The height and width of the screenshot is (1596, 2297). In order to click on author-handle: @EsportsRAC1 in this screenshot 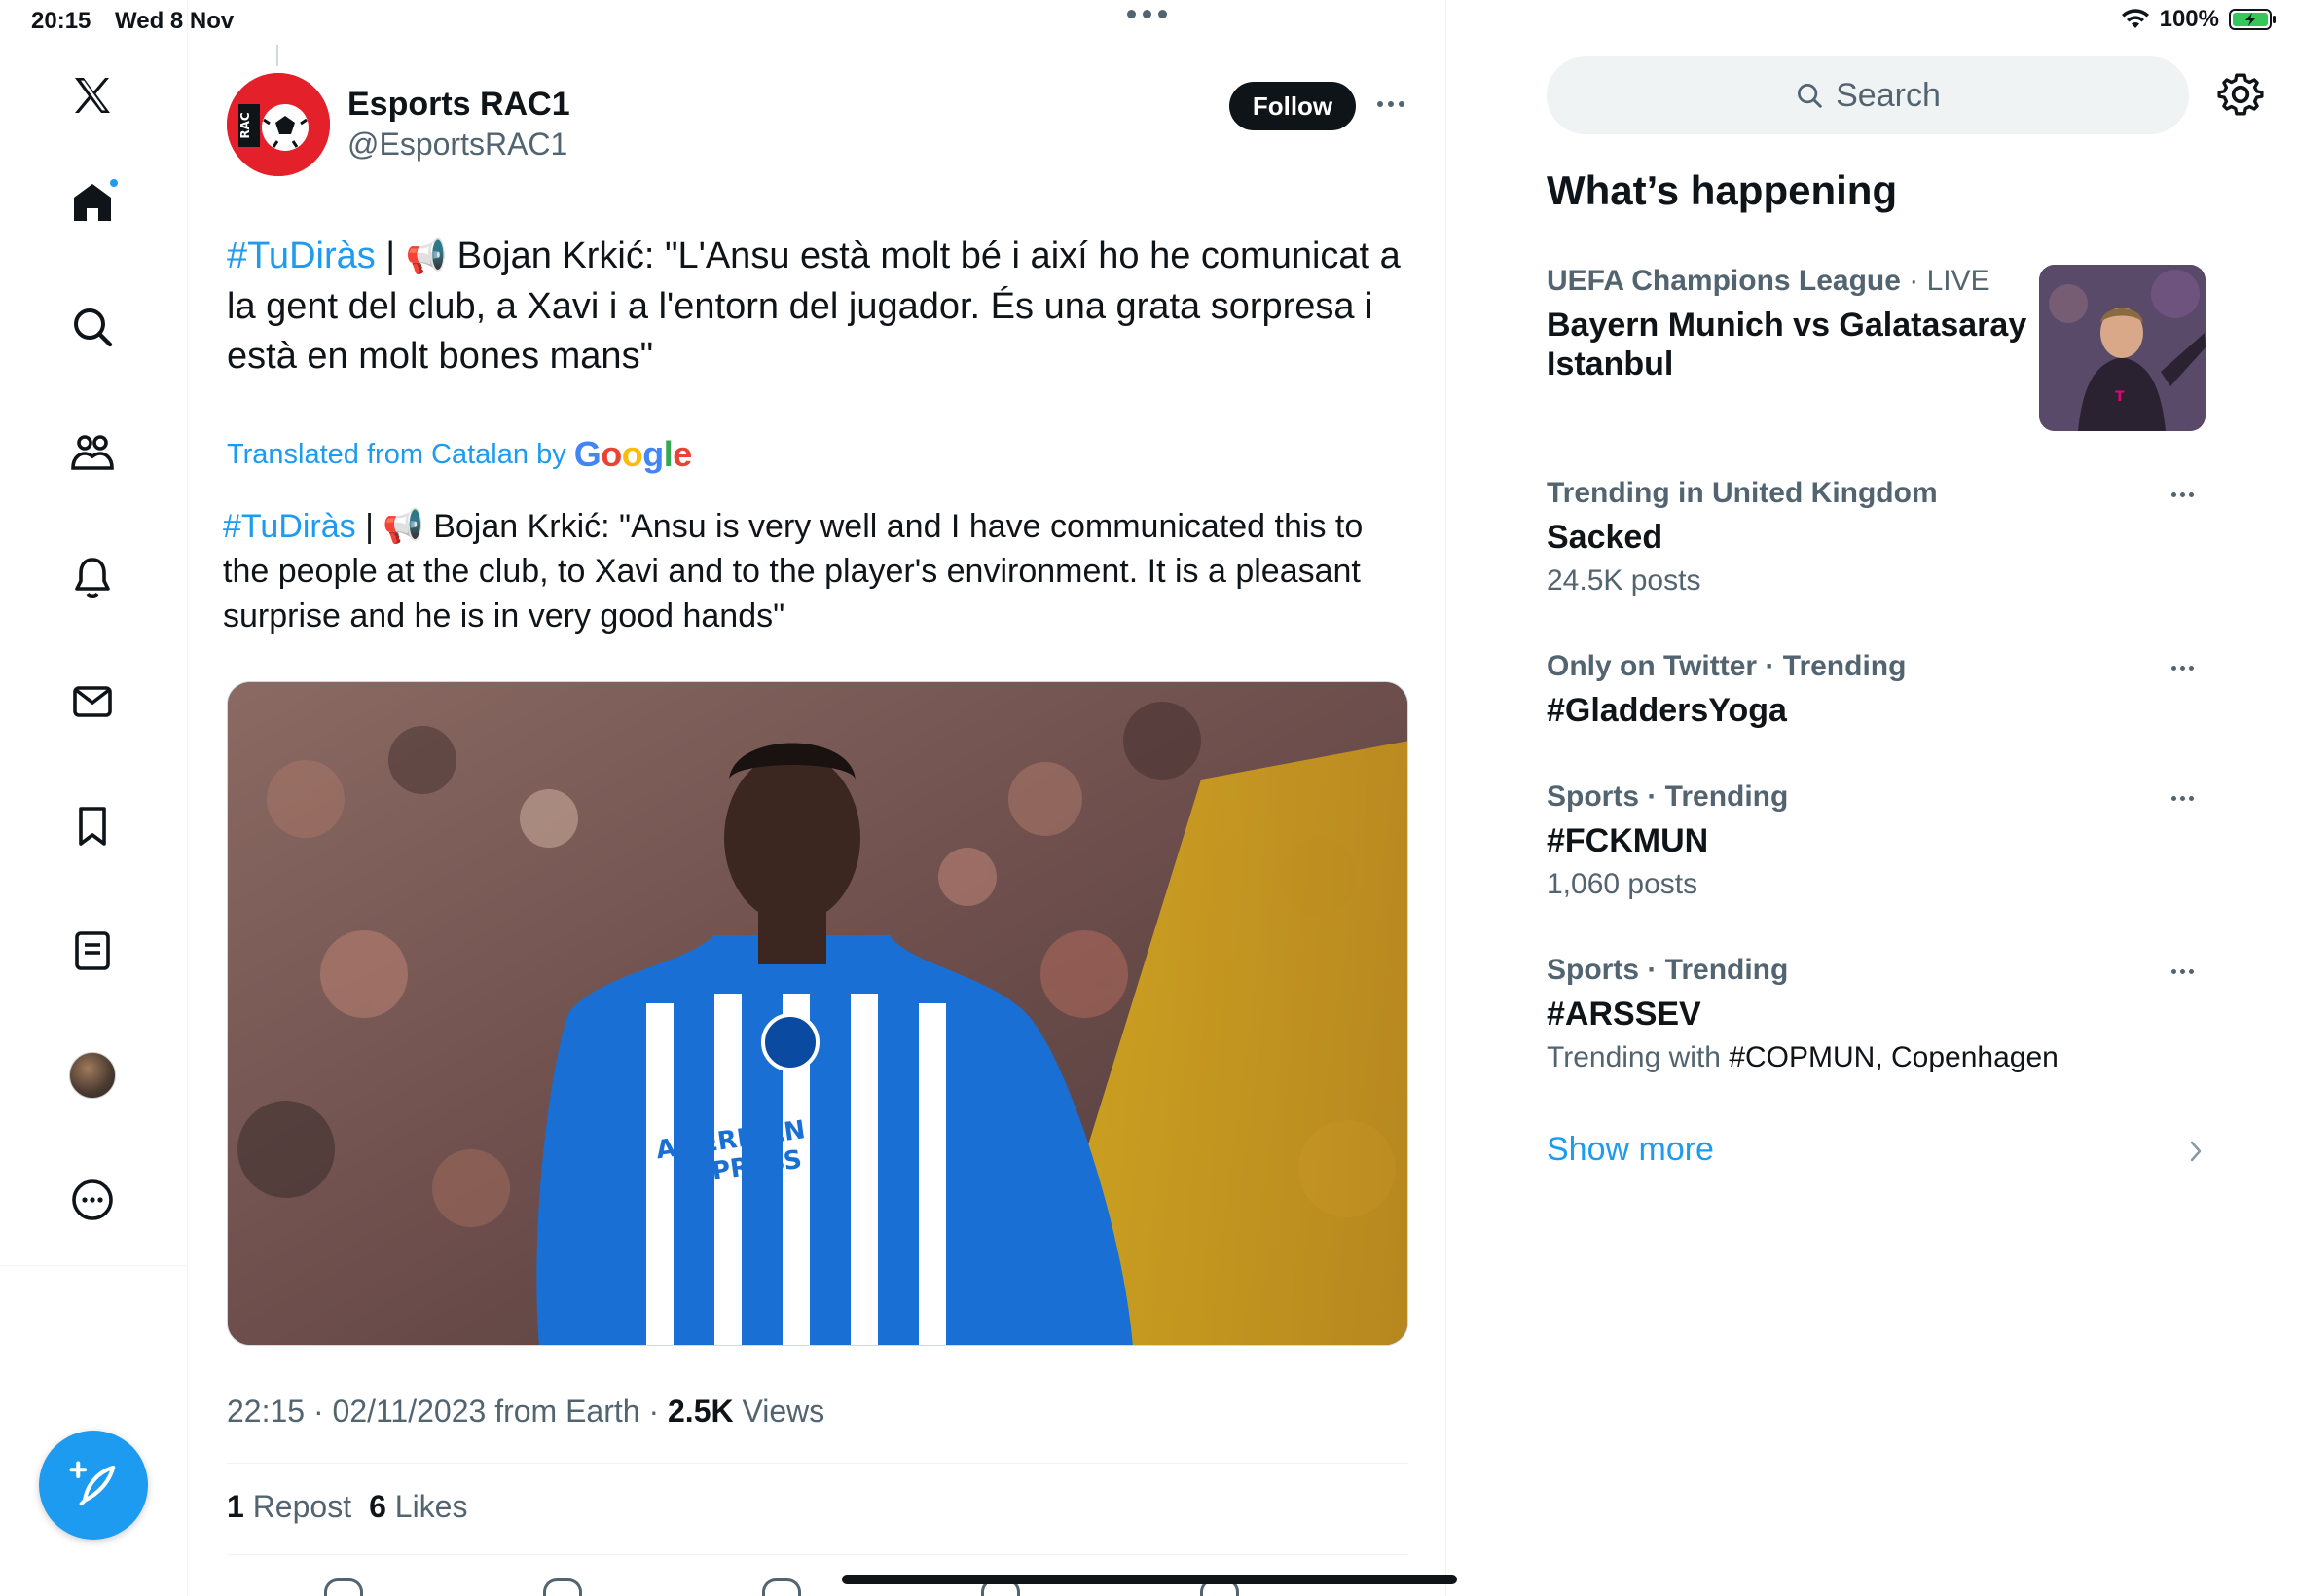, I will do `click(457, 145)`.